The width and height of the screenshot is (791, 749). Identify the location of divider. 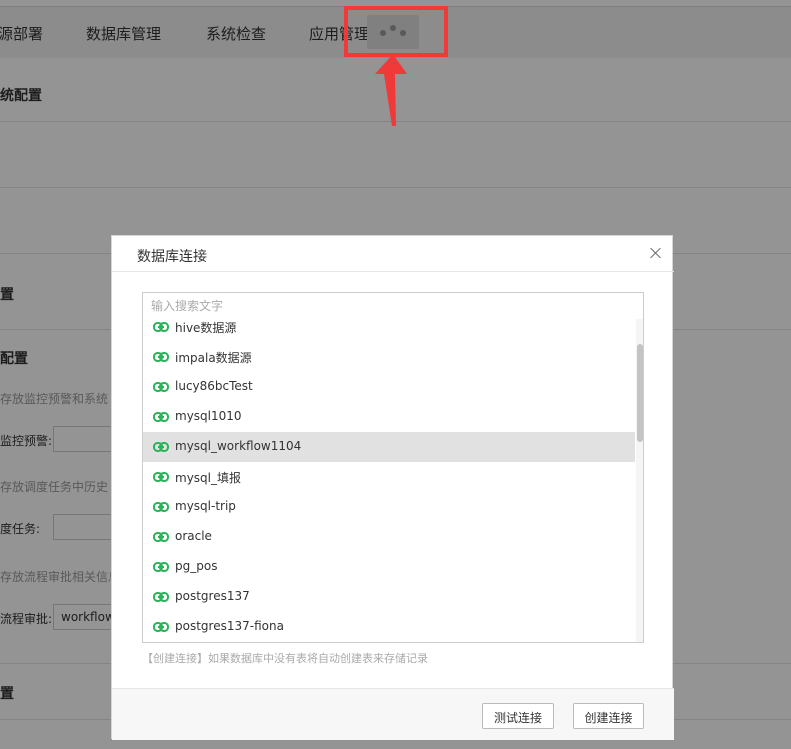
(393, 271).